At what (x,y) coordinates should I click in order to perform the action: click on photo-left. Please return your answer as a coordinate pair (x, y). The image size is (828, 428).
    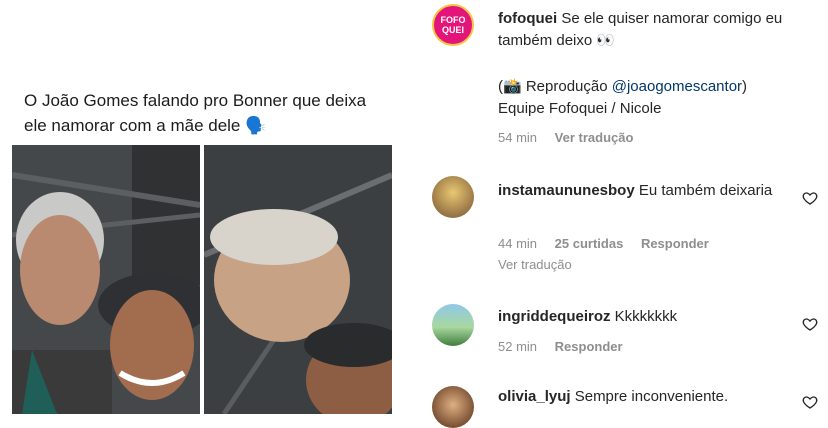
    Looking at the image, I should click on (106, 279).